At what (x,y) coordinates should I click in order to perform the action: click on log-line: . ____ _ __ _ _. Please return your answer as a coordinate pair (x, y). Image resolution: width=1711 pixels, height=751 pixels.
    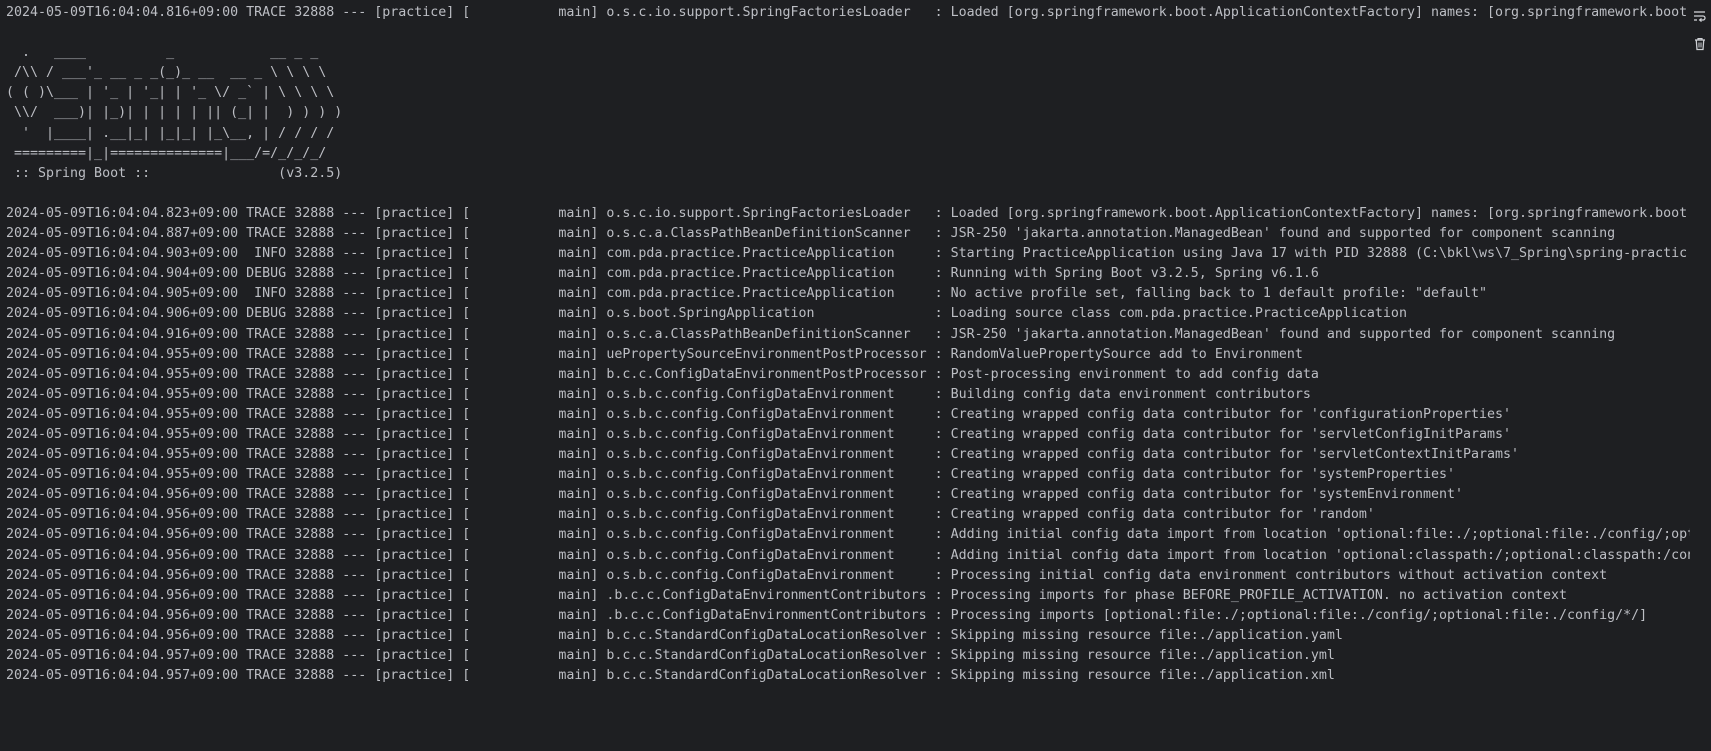
    Looking at the image, I should click on (162, 53).